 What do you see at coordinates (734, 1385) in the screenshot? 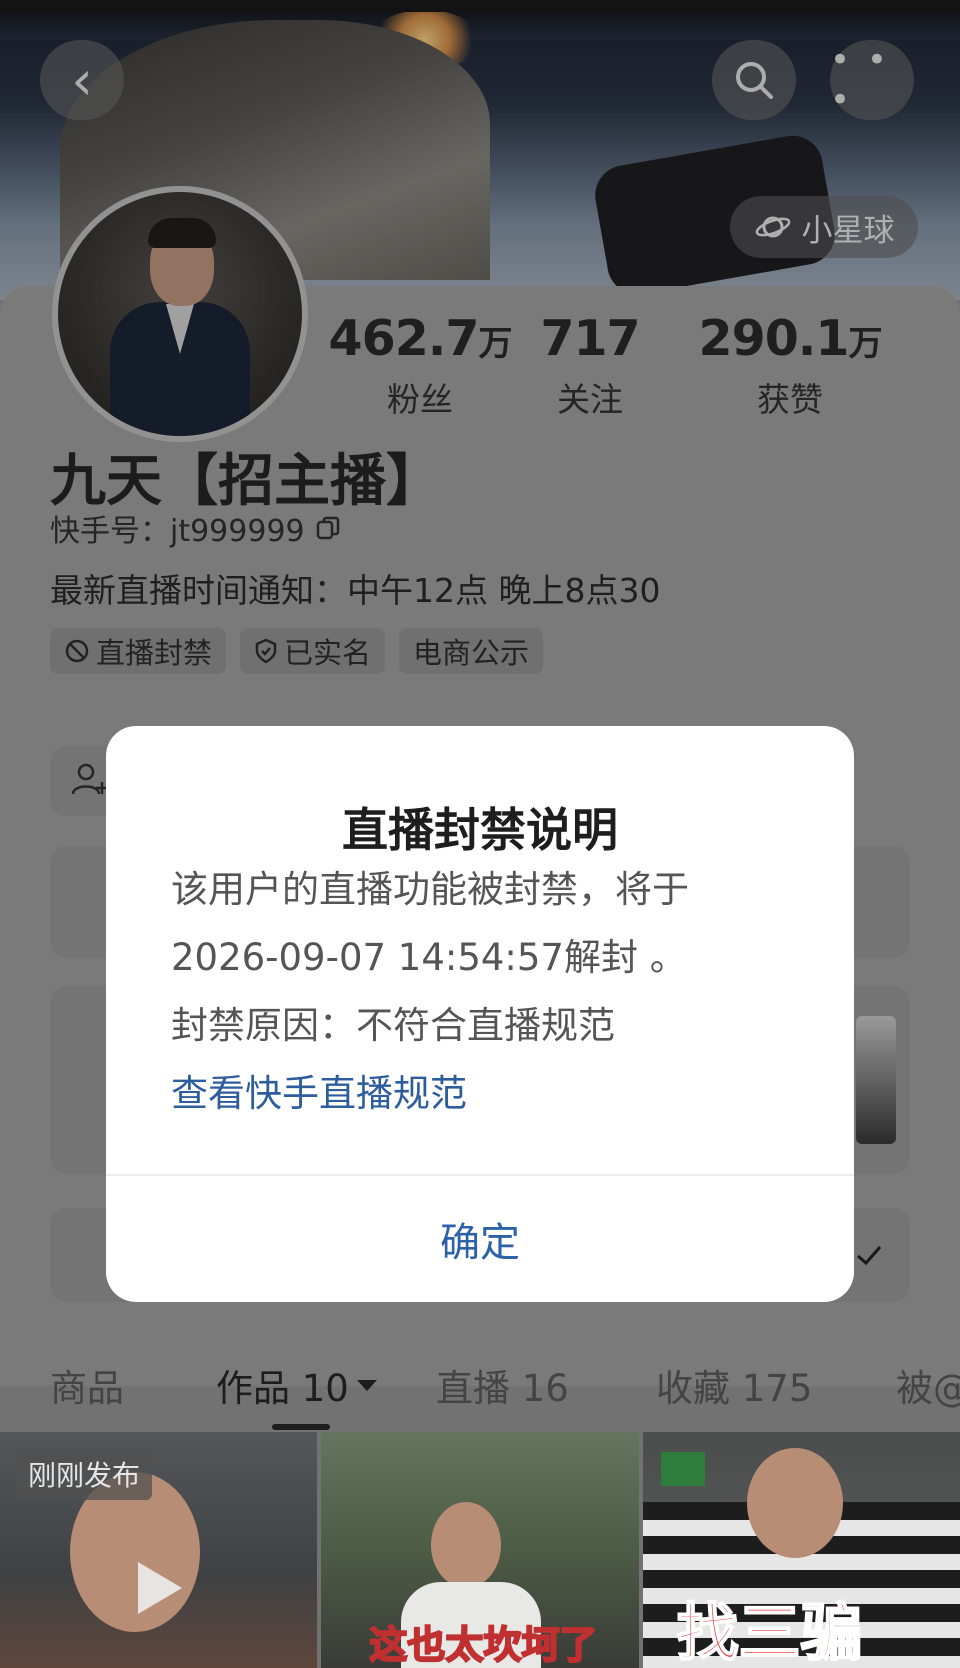
I see `tab-favorites: 收藏 175` at bounding box center [734, 1385].